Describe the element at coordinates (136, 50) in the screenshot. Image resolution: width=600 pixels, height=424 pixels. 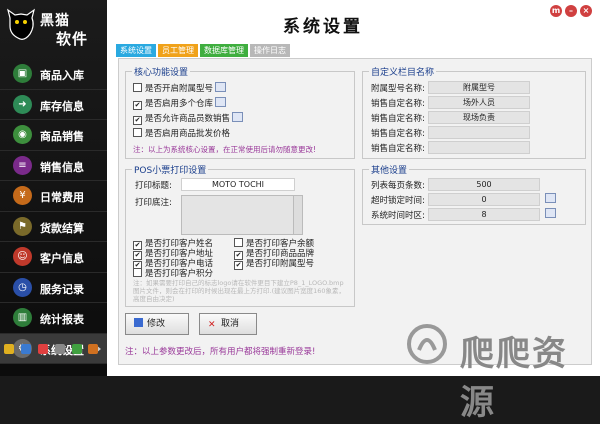
I see `tab-system-settings: 系统设置` at that location.